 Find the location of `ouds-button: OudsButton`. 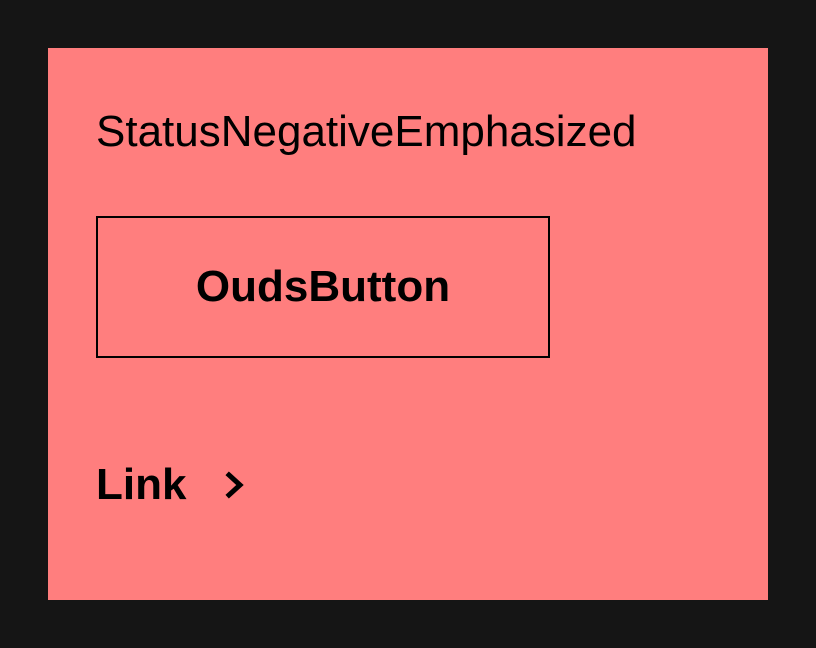

ouds-button: OudsButton is located at coordinates (323, 287).